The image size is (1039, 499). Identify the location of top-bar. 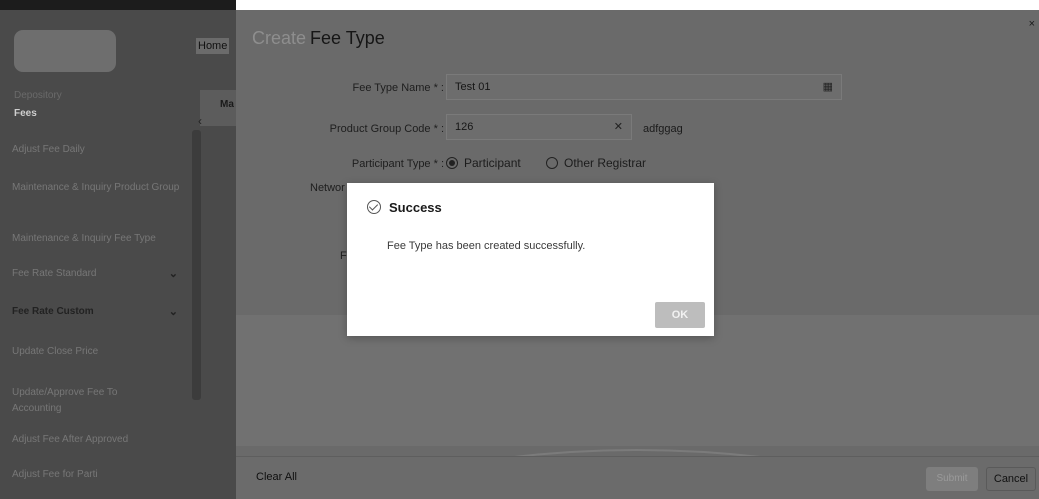
(519, 5).